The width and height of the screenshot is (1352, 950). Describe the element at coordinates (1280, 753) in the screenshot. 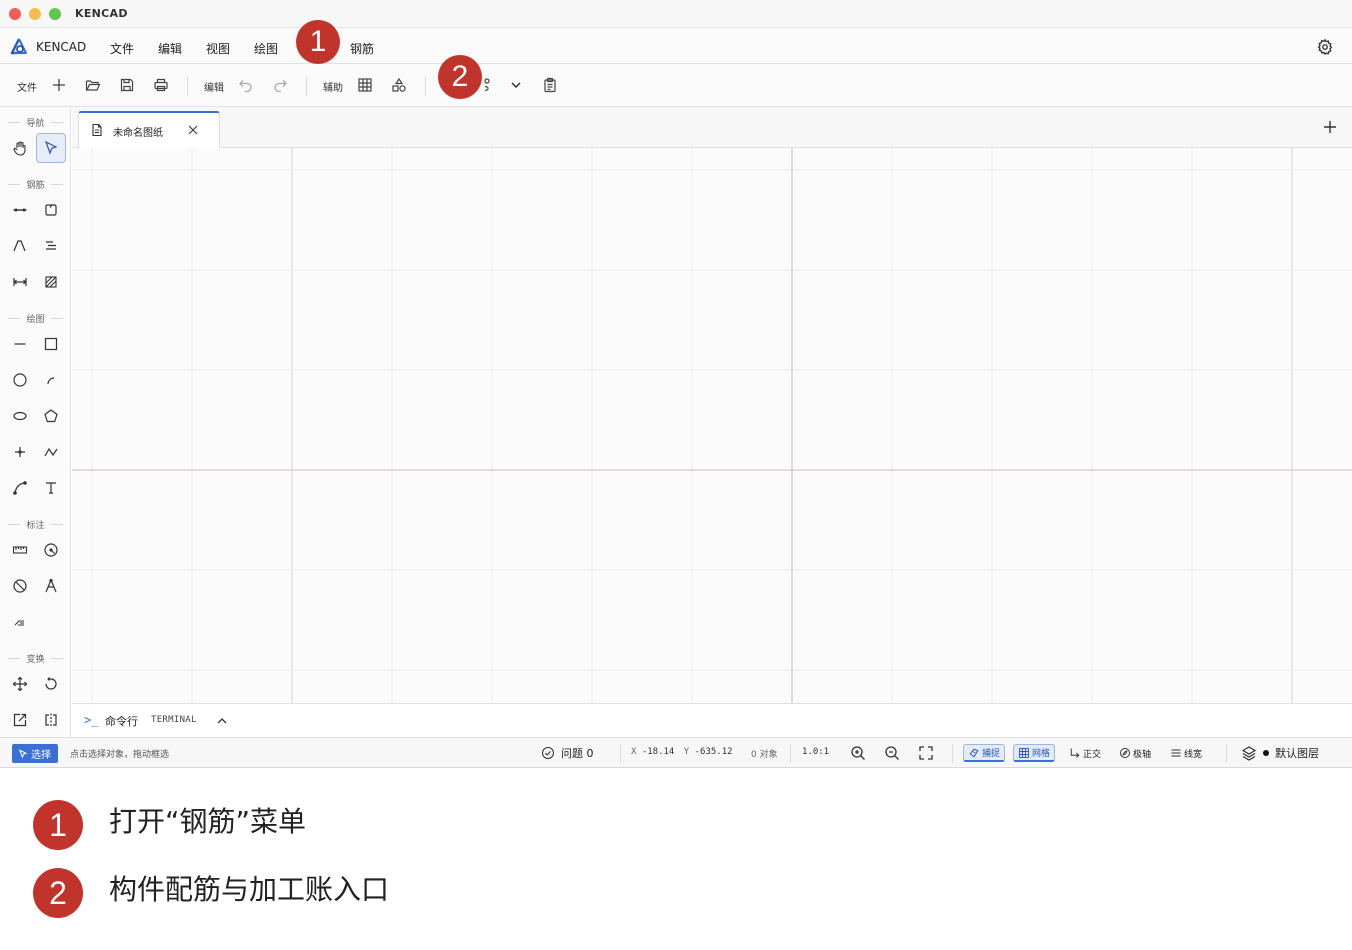

I see `layer-selector: 默认图层` at that location.